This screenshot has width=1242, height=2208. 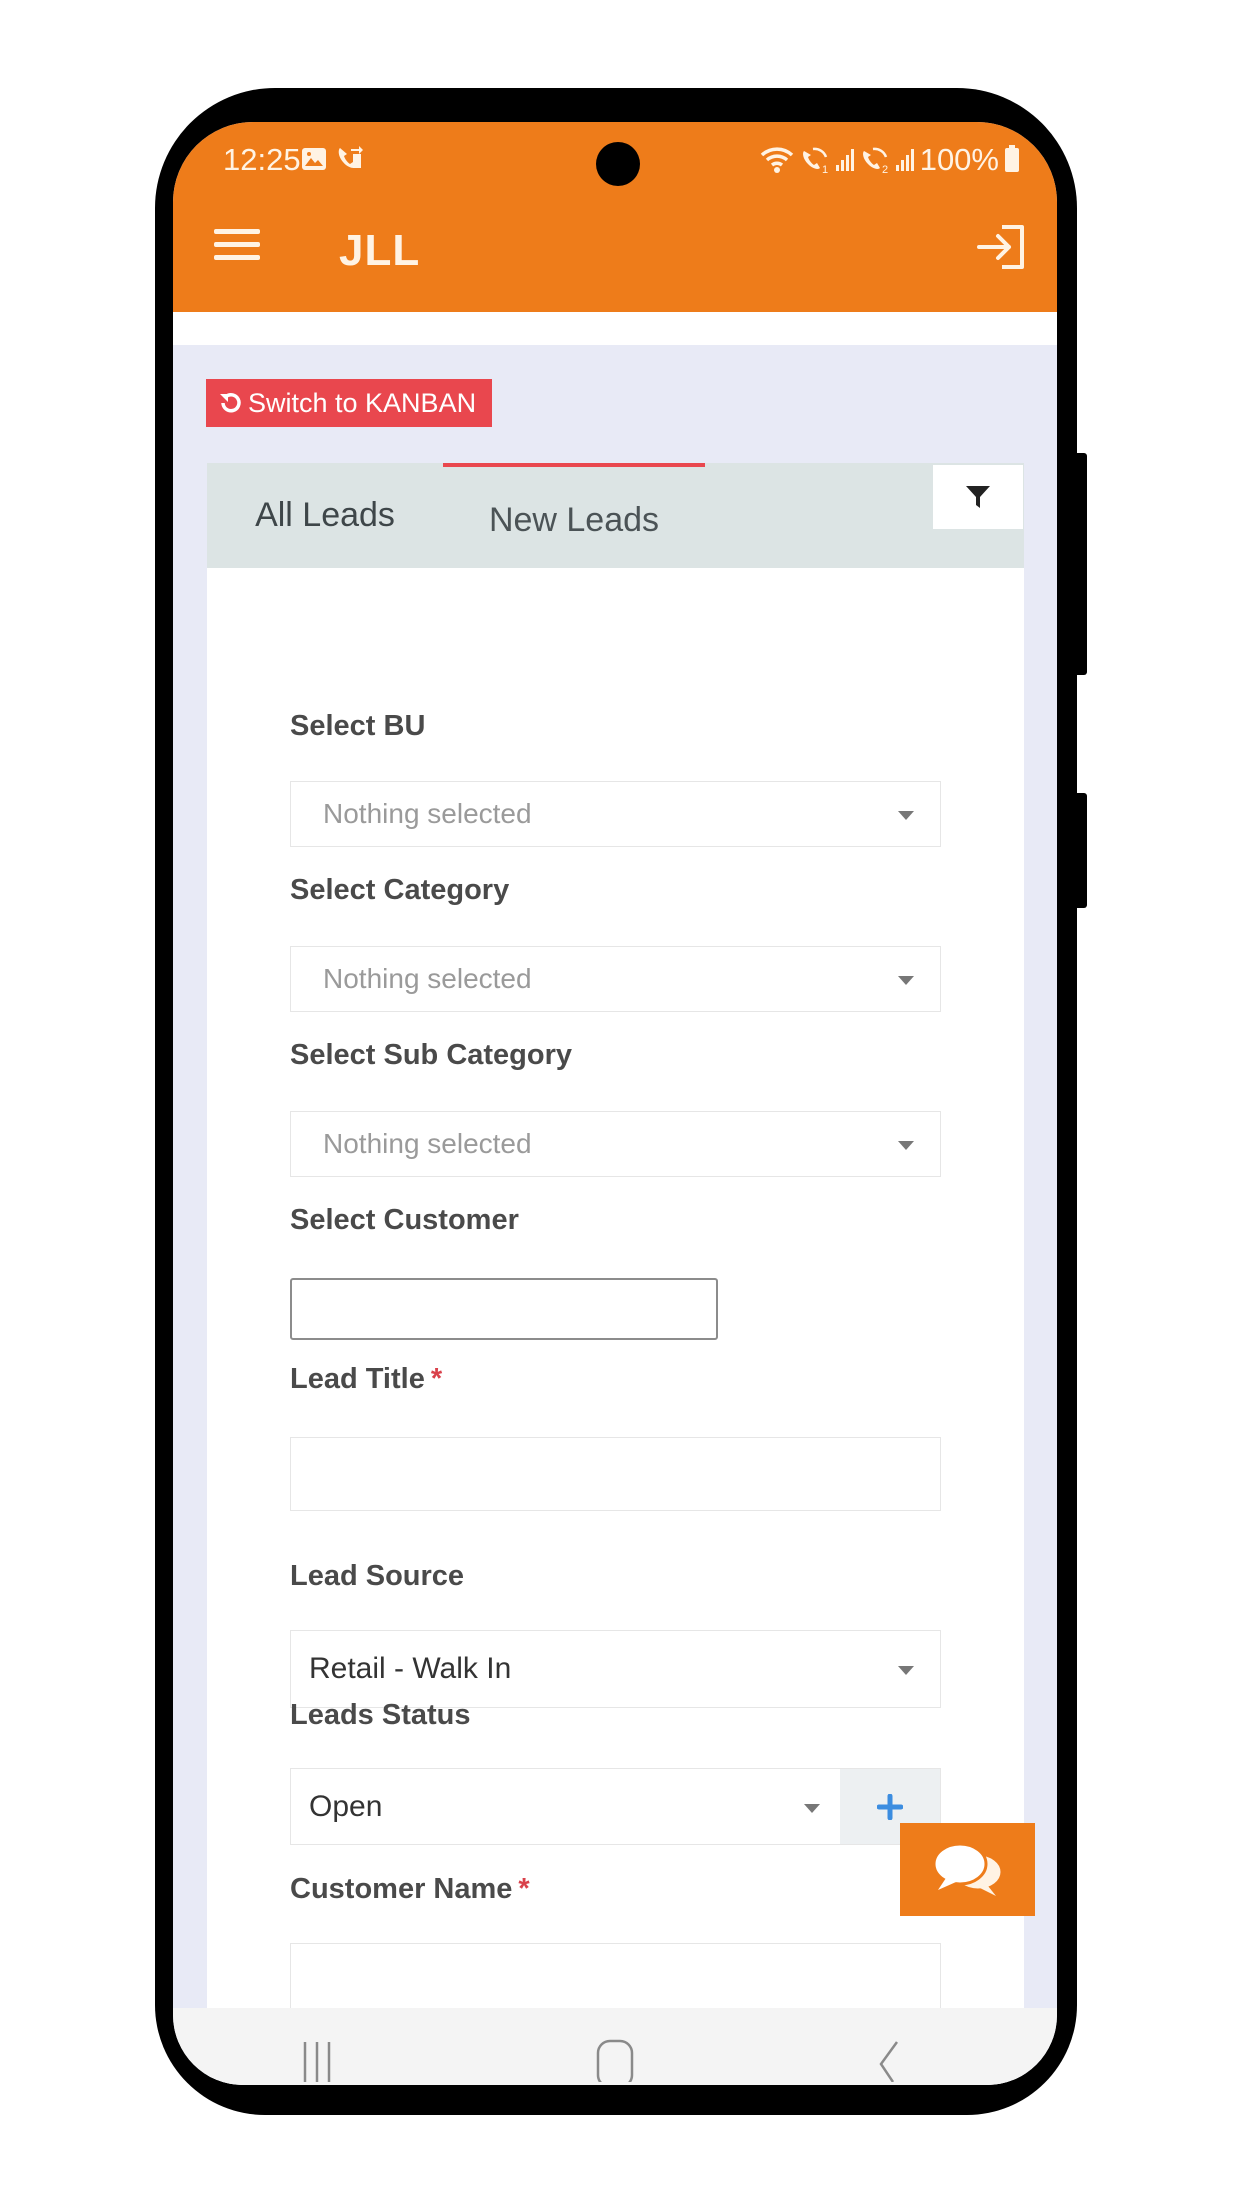 What do you see at coordinates (885, 169) in the screenshot?
I see `svg-text: 2` at bounding box center [885, 169].